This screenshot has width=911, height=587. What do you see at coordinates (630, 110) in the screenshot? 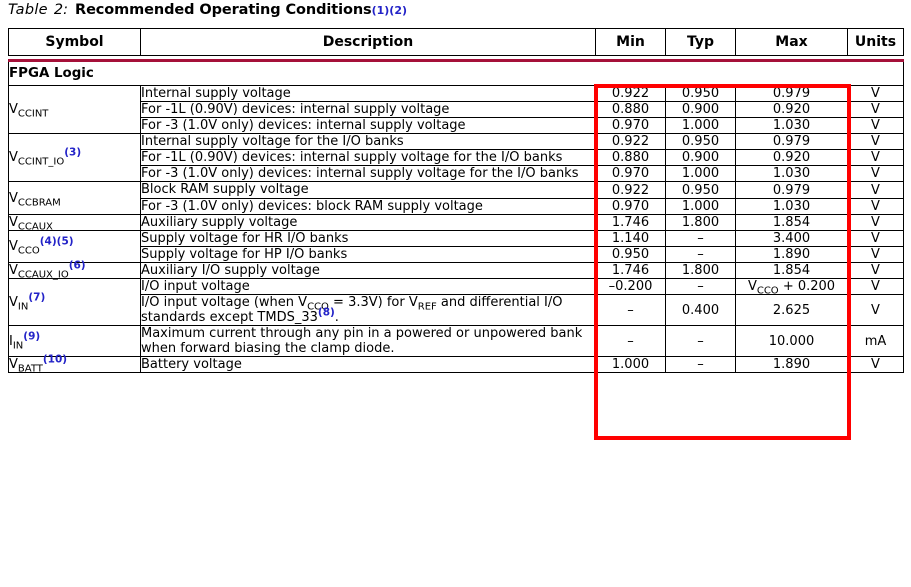
I see `row-min: 0.880` at bounding box center [630, 110].